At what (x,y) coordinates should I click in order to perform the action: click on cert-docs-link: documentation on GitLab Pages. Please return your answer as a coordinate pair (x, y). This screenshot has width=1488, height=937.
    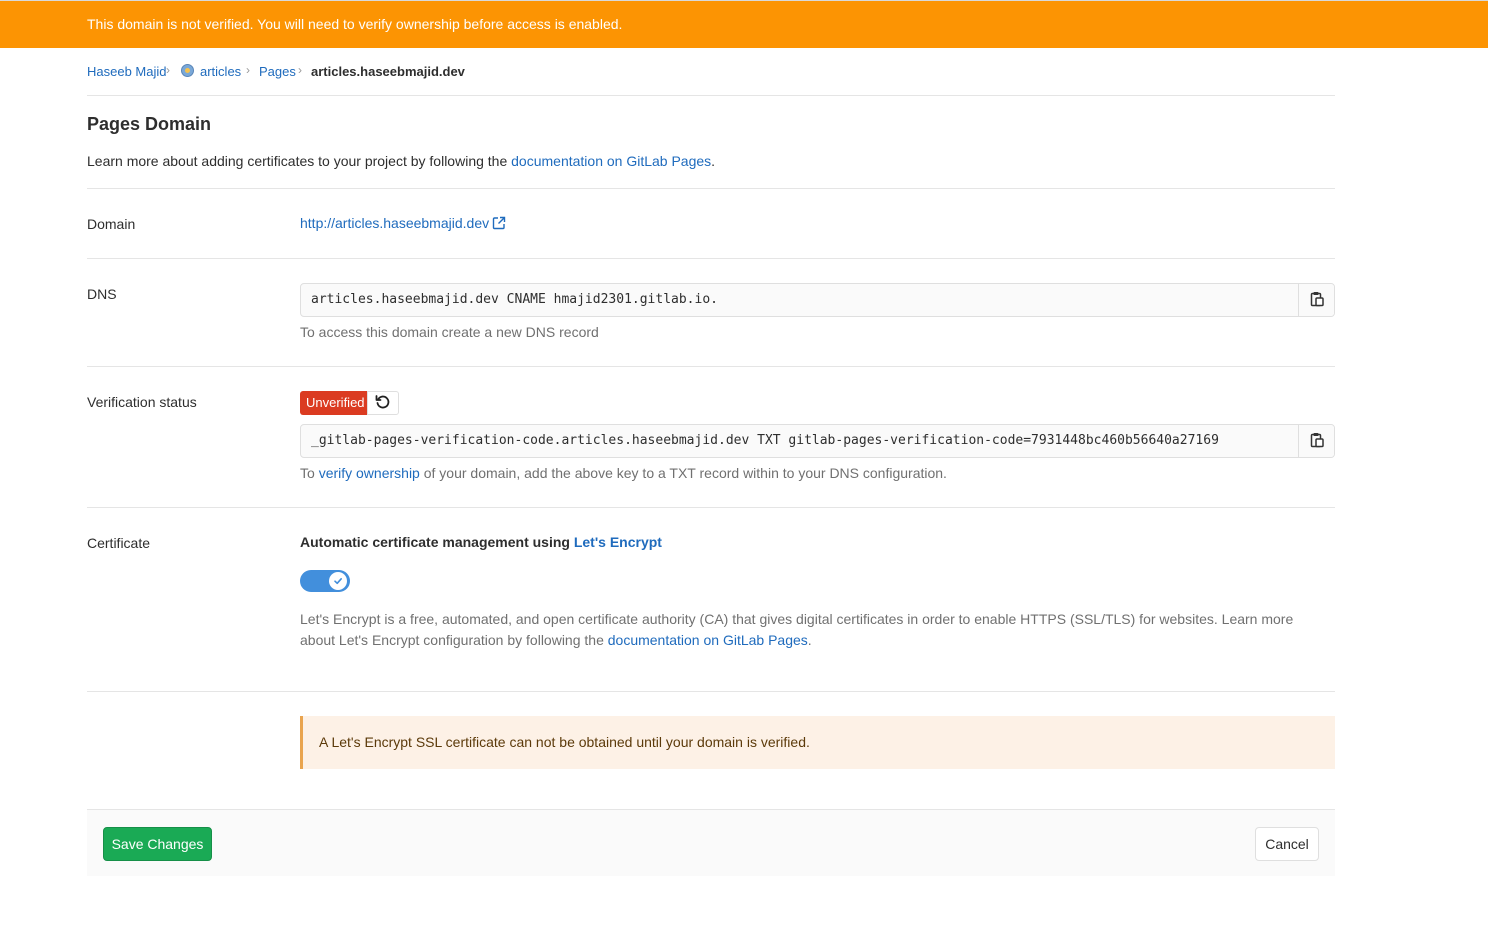
    Looking at the image, I should click on (708, 640).